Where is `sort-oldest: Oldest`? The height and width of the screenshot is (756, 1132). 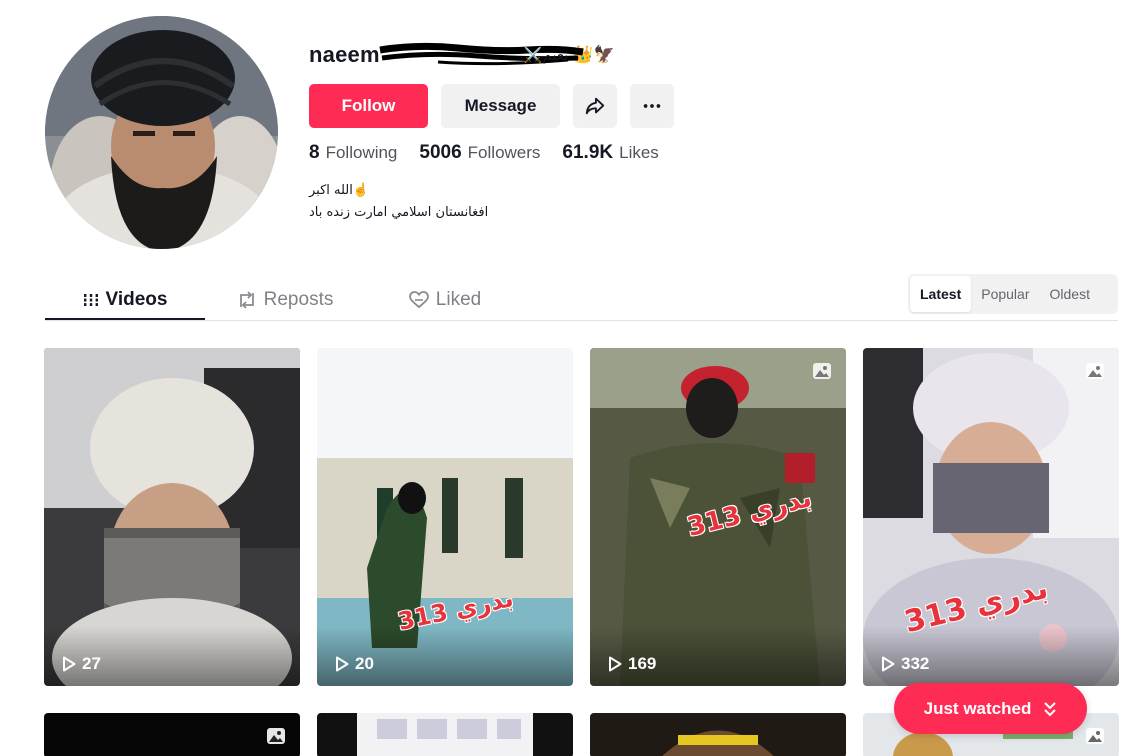 sort-oldest: Oldest is located at coordinates (1070, 294).